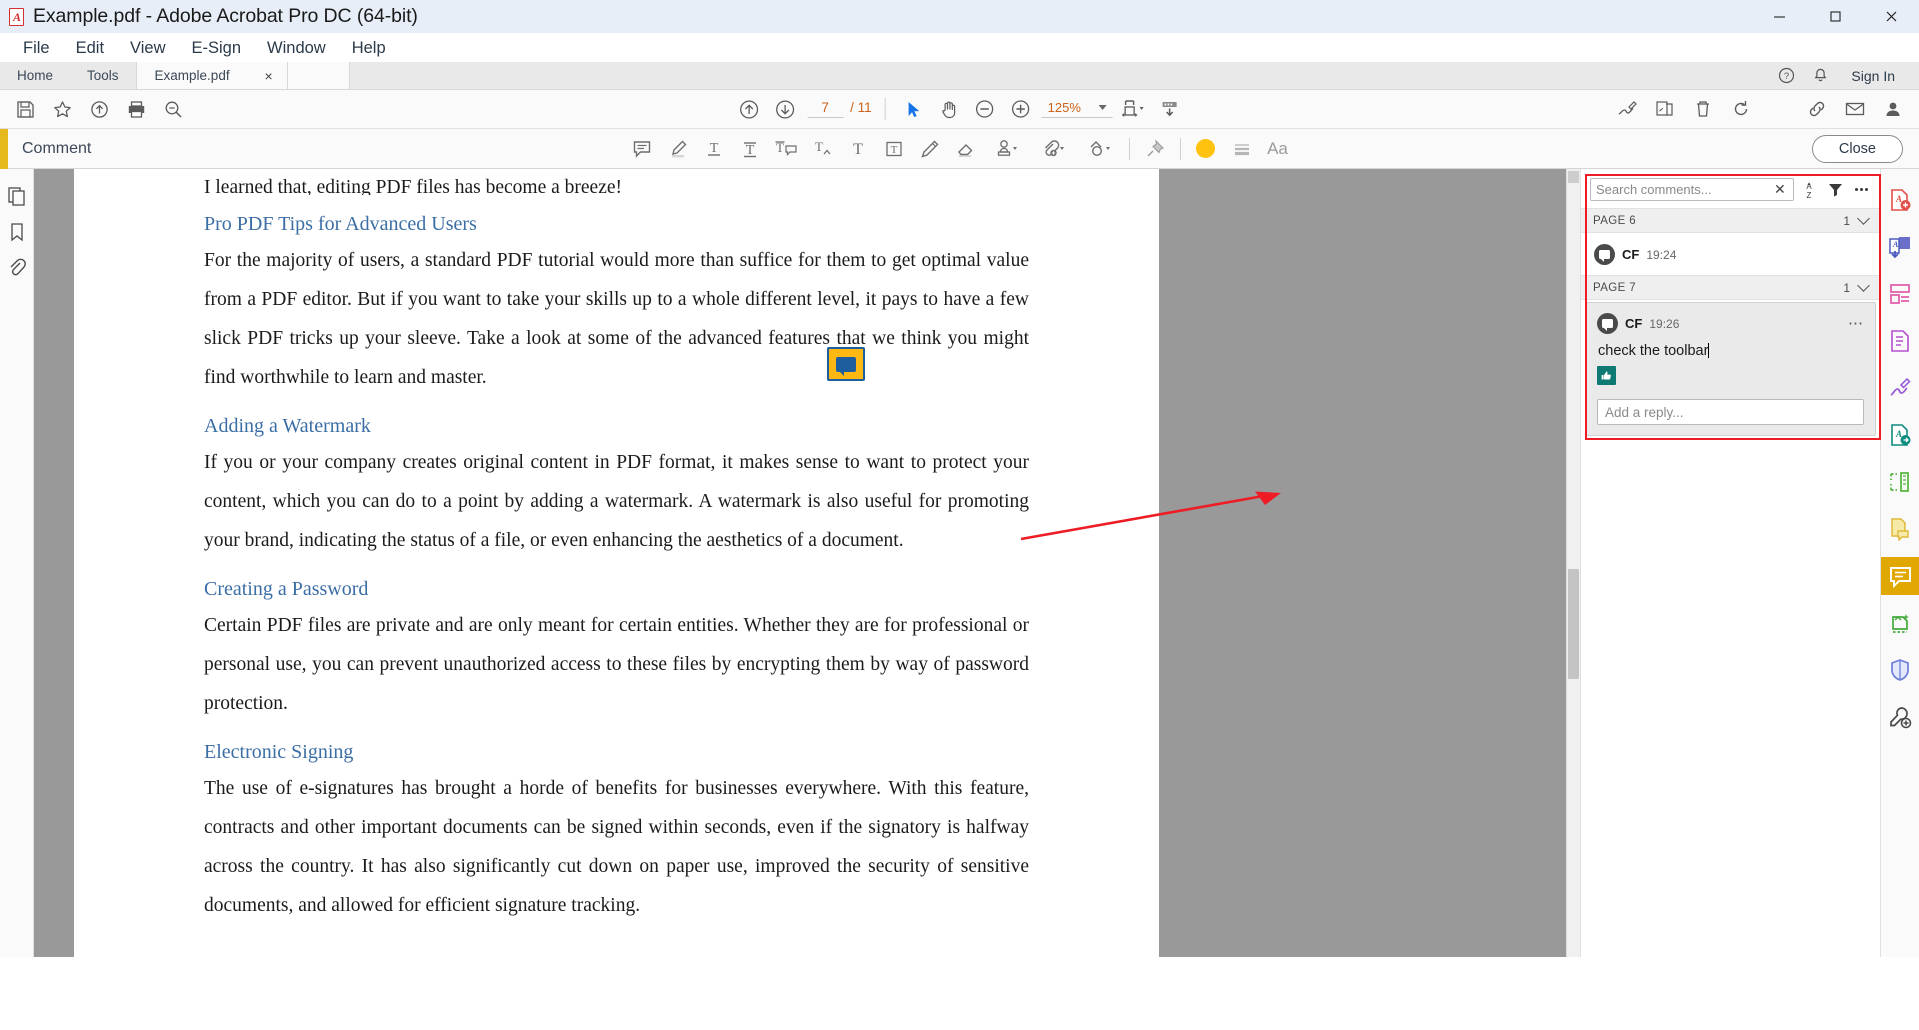  Describe the element at coordinates (1573, 563) in the screenshot. I see `document-scrollbar` at that location.